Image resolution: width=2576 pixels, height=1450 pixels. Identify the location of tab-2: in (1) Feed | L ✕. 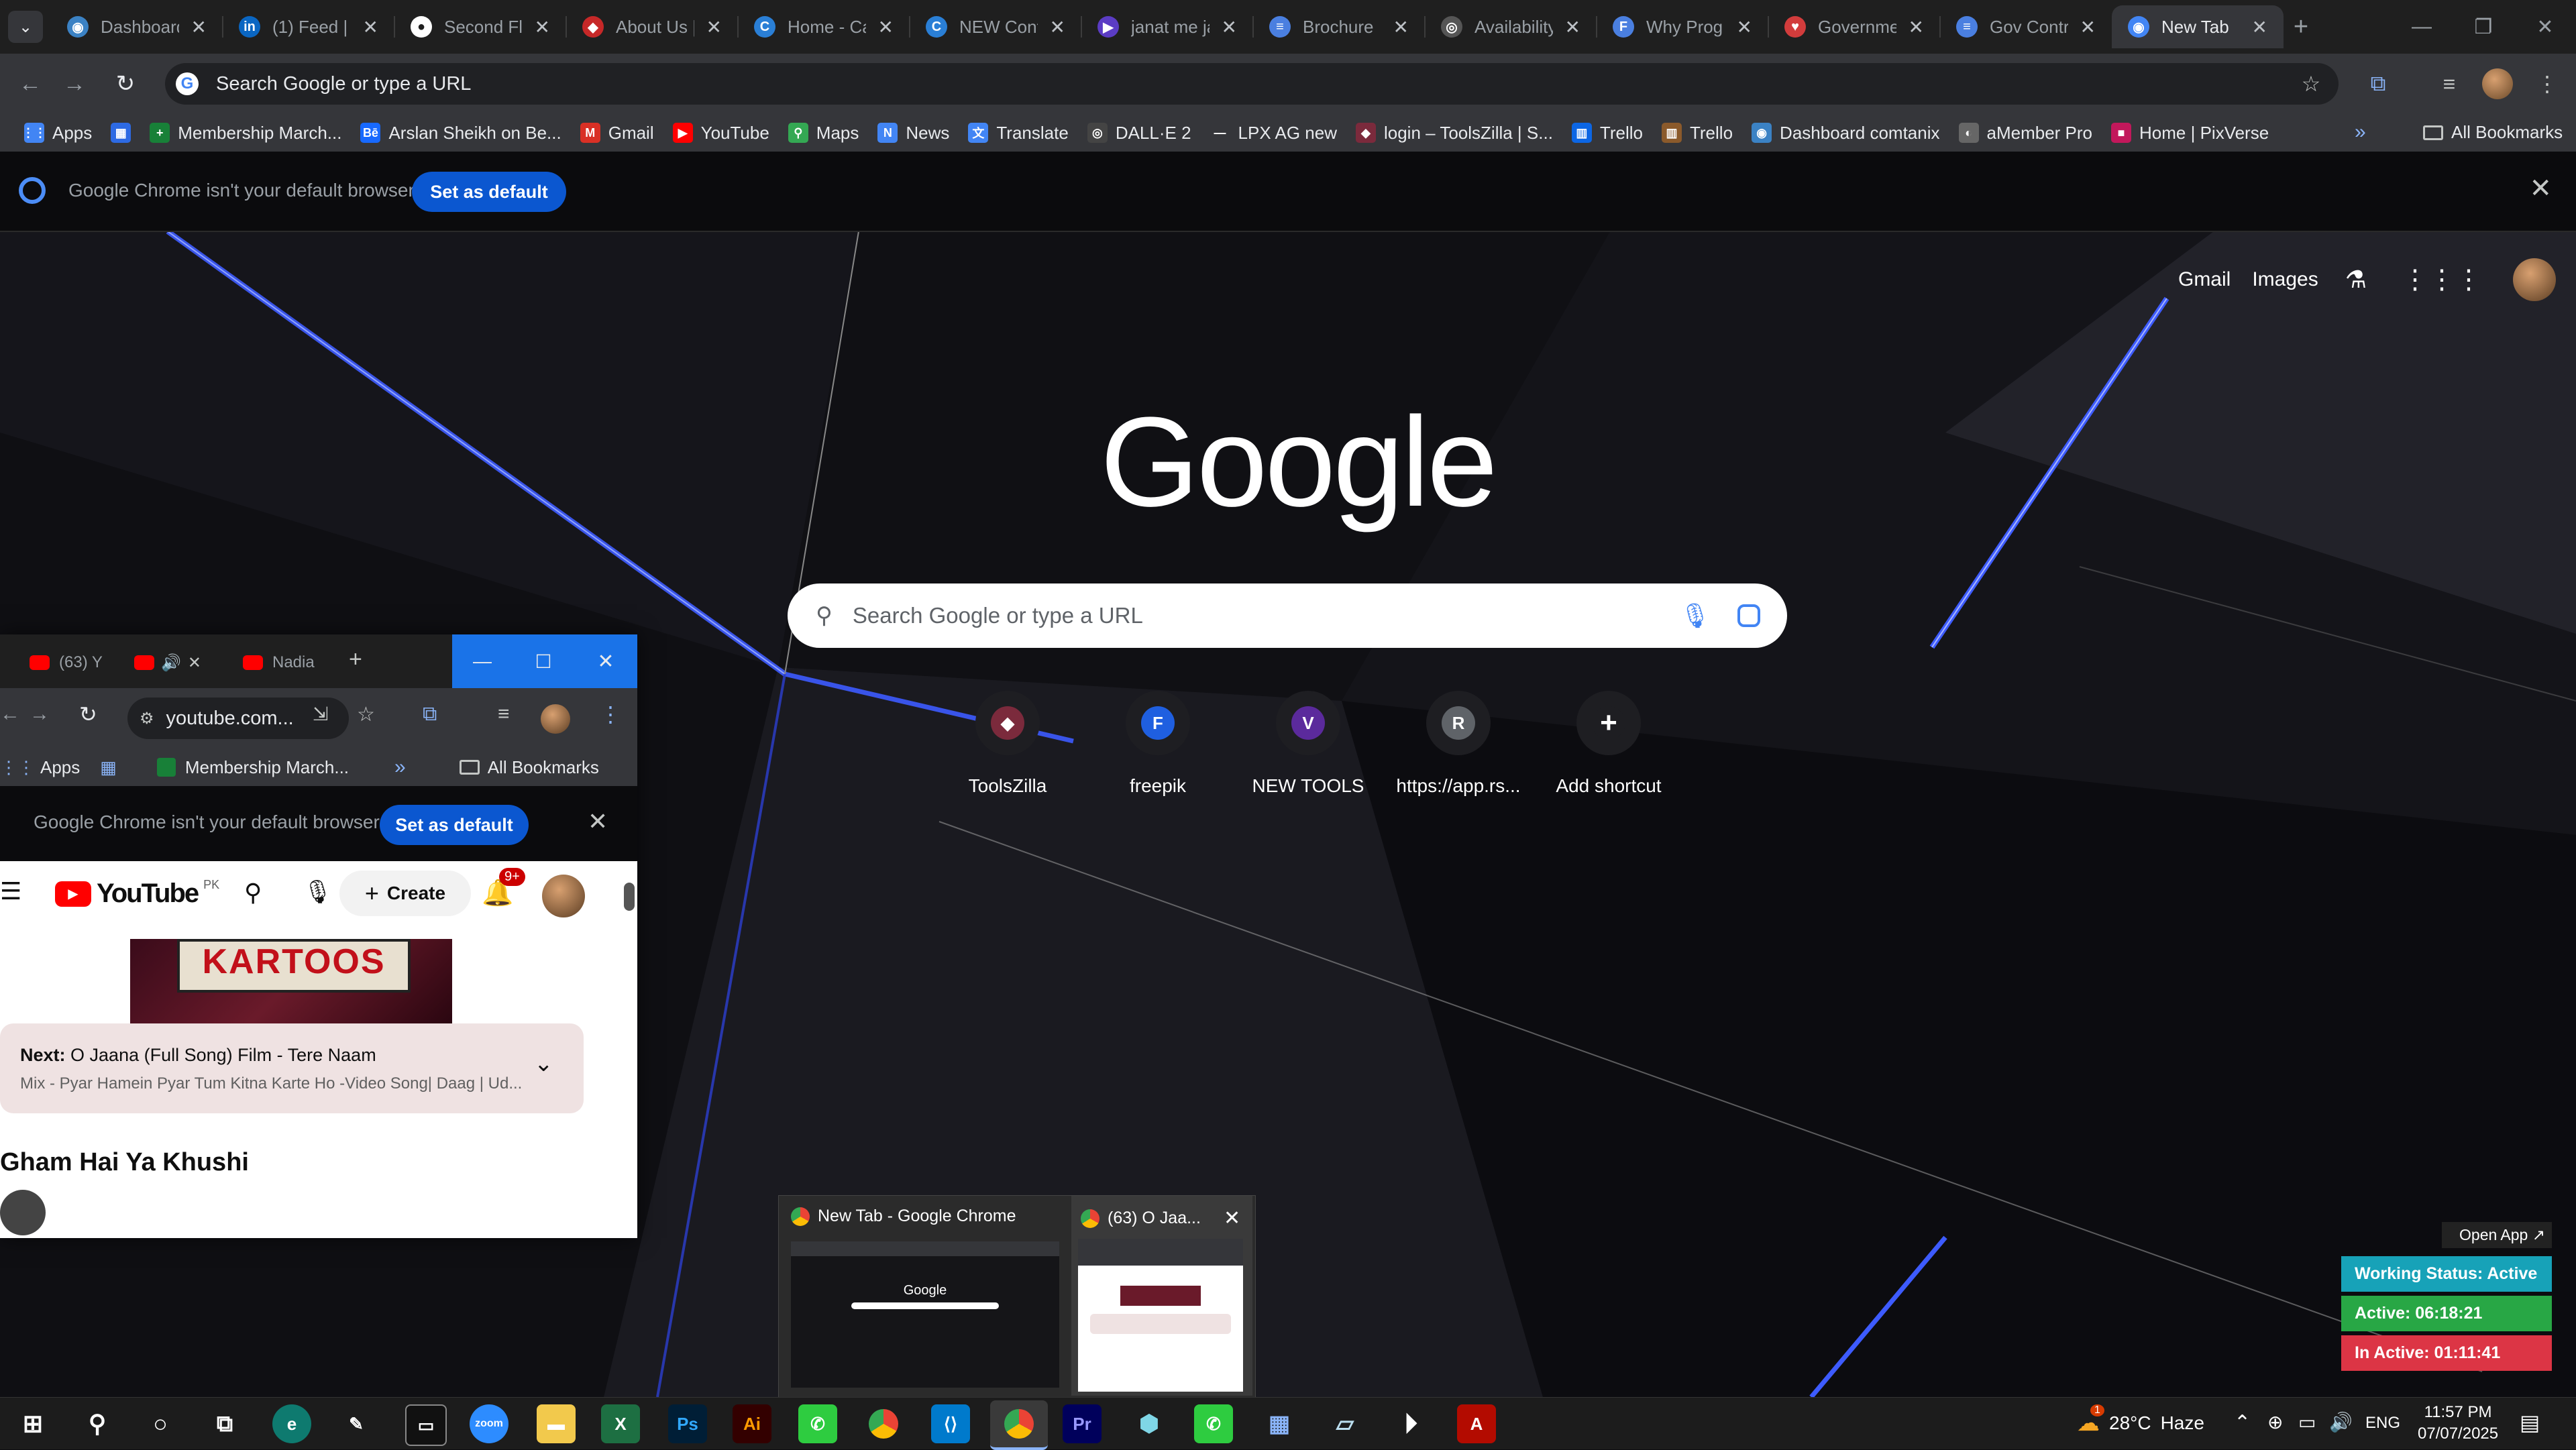
(308, 26).